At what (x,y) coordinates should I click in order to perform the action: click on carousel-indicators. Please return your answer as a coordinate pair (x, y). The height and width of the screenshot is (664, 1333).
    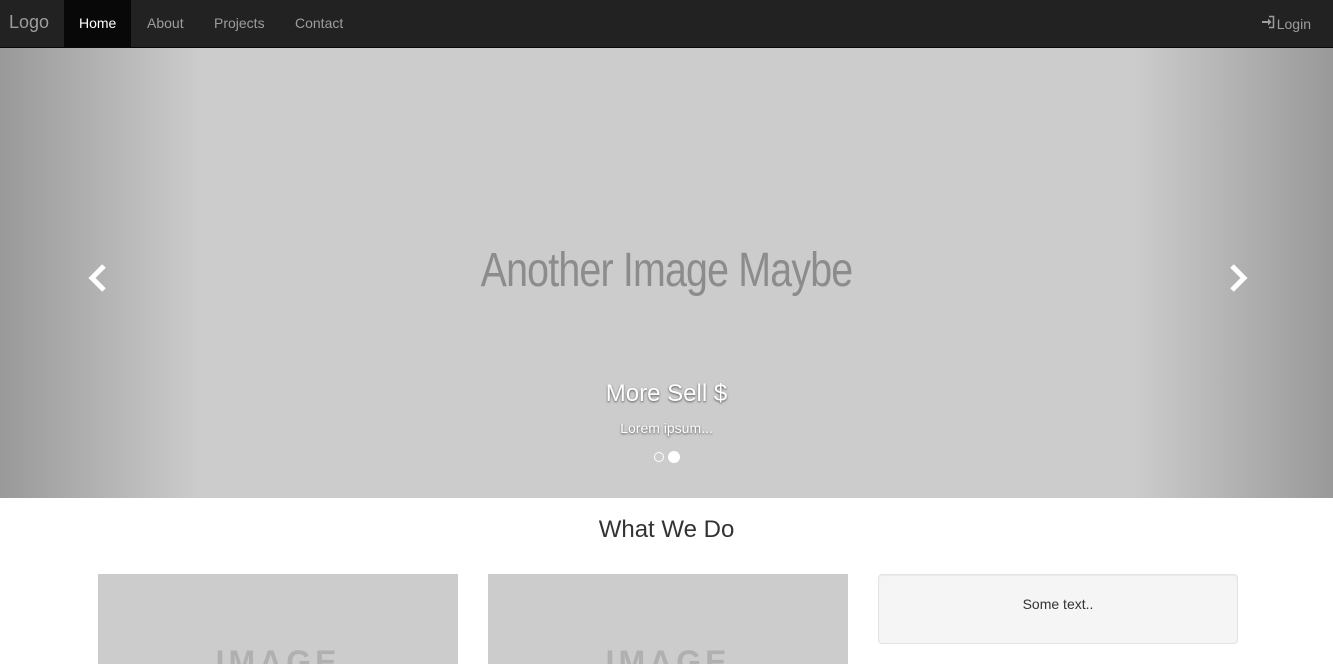
    Looking at the image, I should click on (667, 457).